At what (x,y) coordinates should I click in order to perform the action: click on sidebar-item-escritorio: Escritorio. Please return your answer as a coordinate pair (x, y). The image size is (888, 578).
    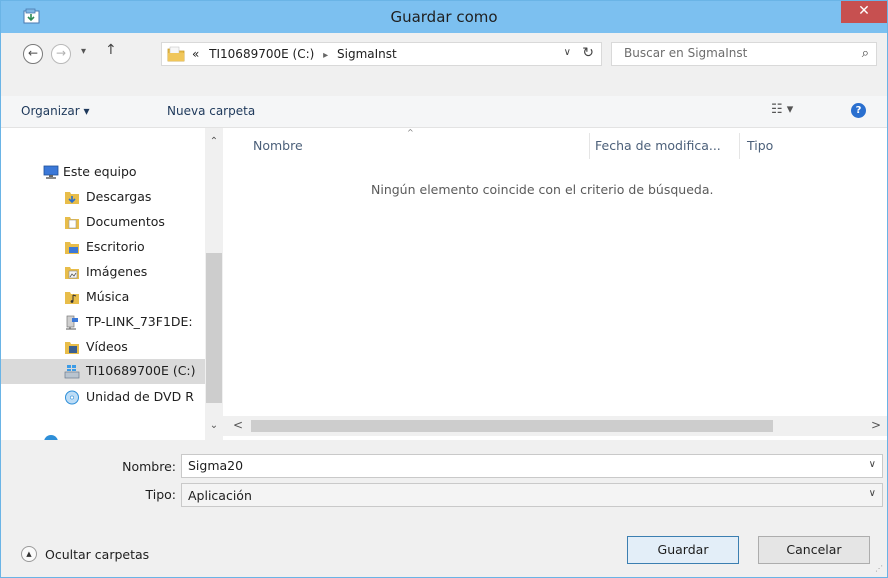
    Looking at the image, I should click on (103, 247).